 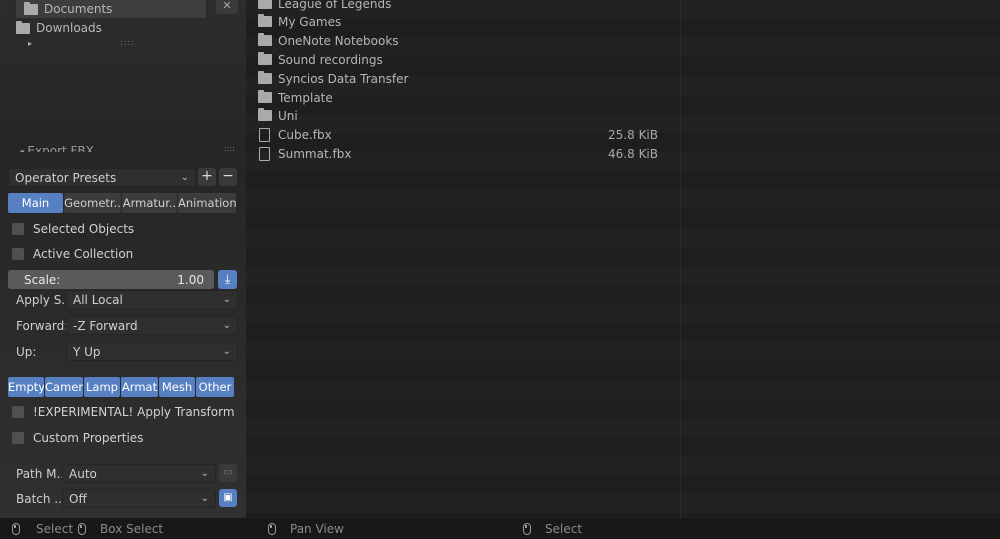 What do you see at coordinates (42, 279) in the screenshot?
I see `scale-label: Scale:` at bounding box center [42, 279].